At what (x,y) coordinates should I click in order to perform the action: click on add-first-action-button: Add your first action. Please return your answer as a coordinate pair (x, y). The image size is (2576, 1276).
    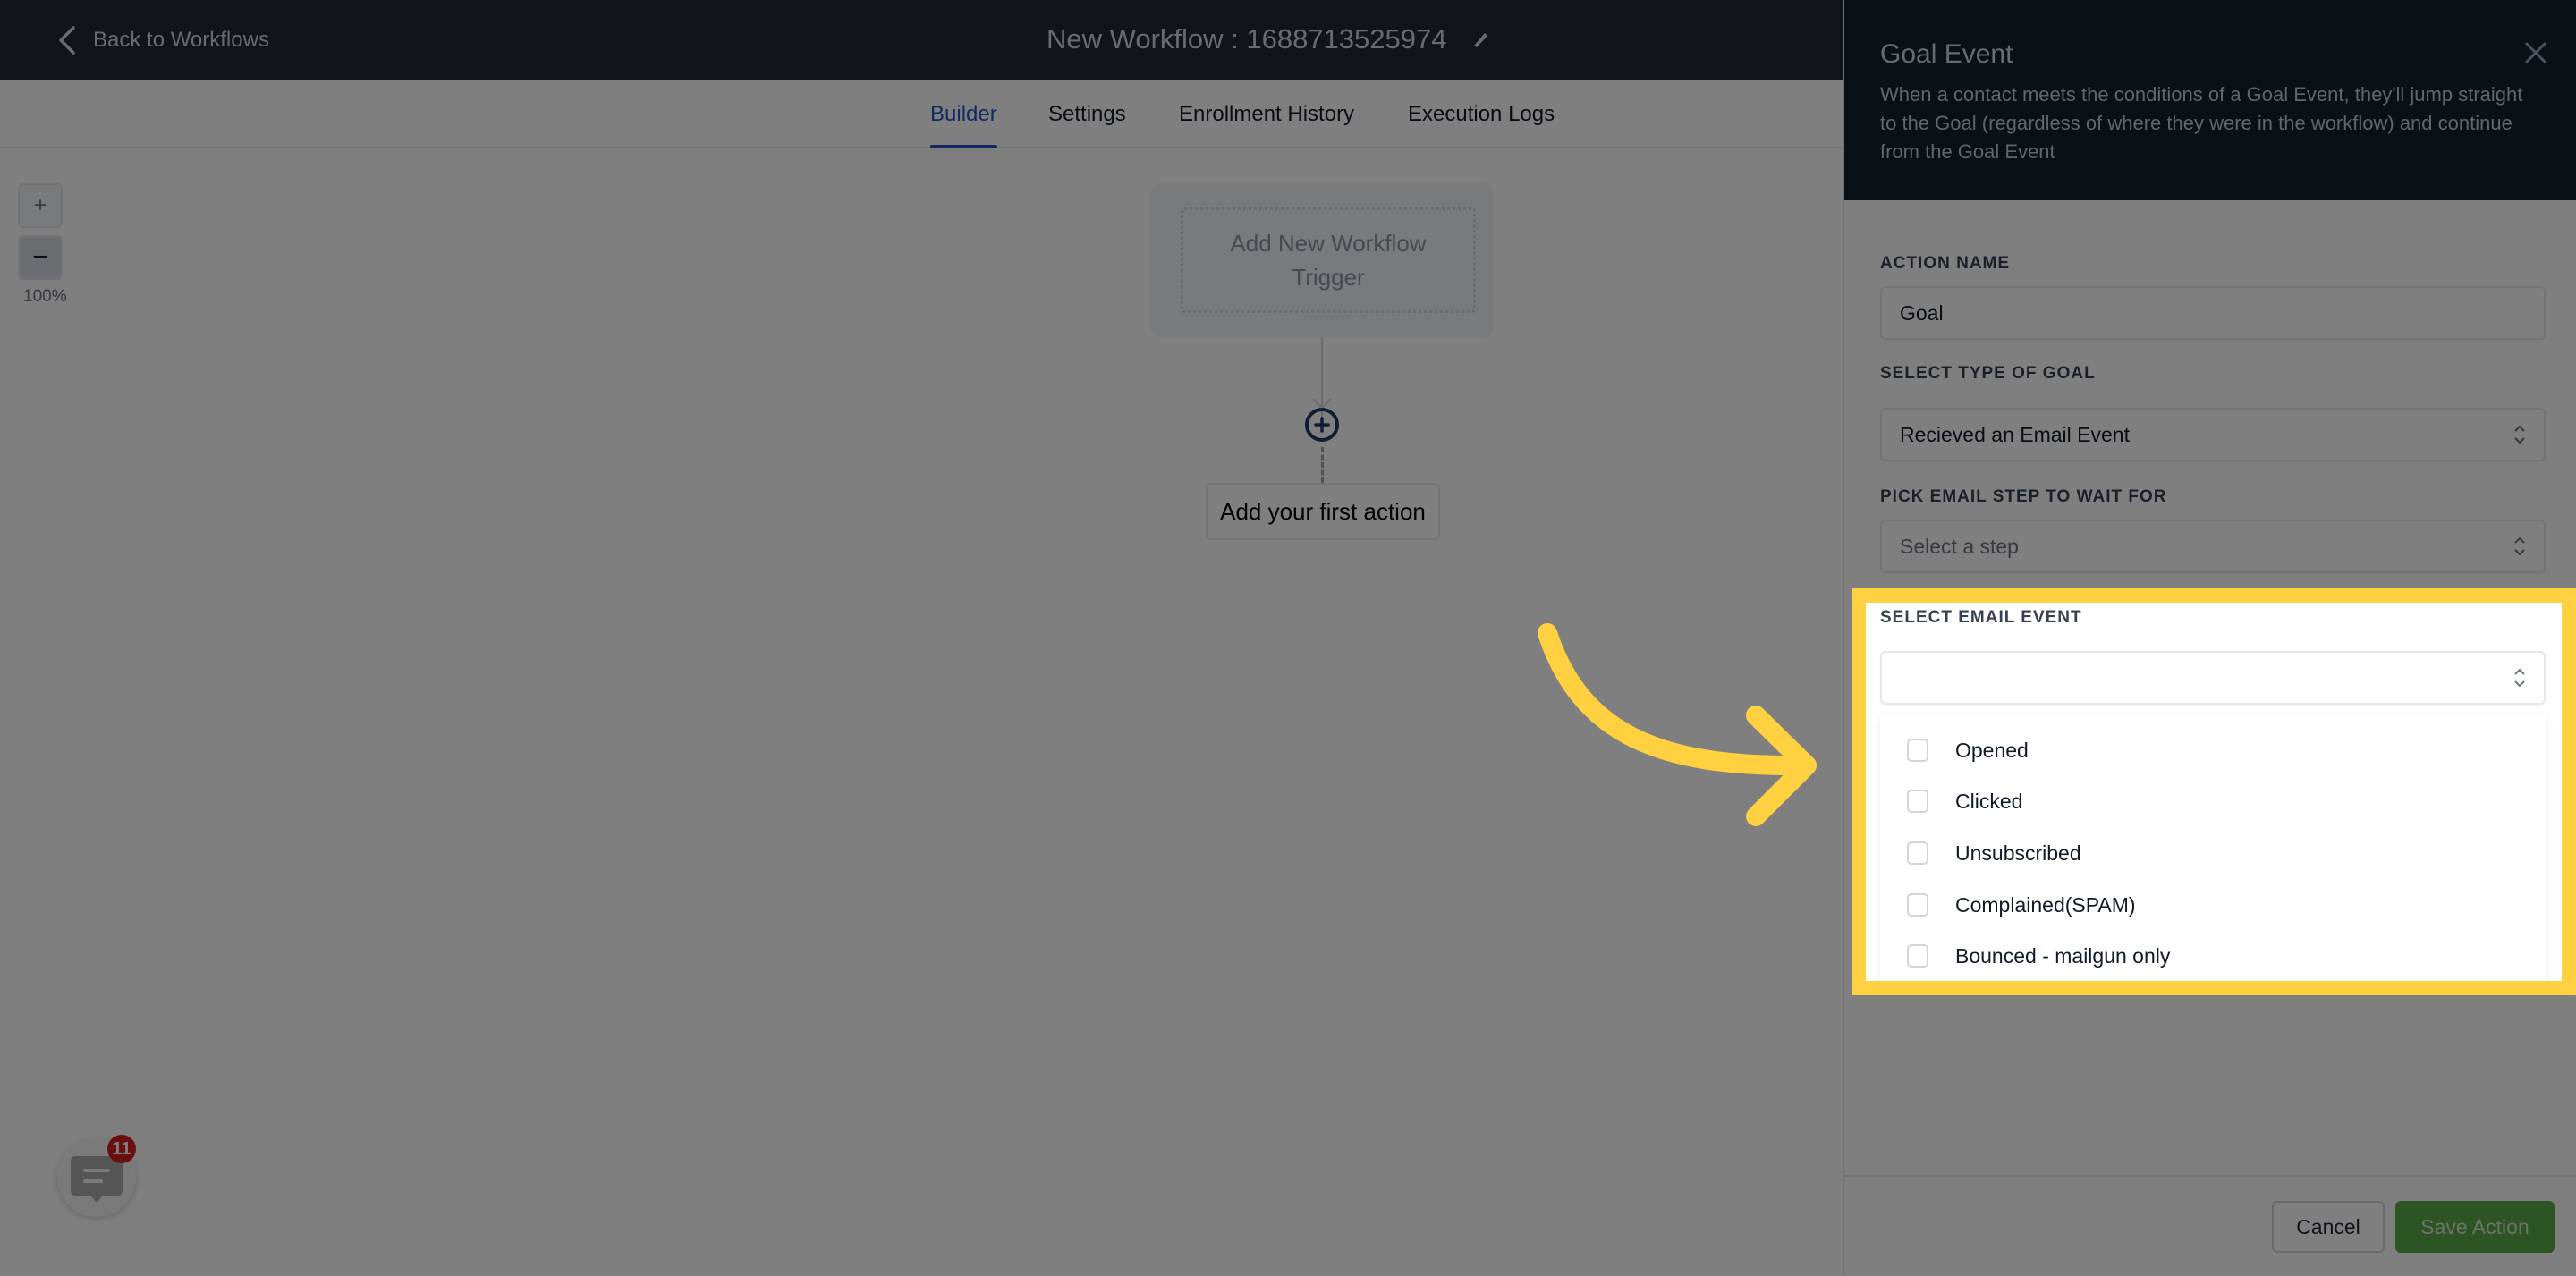
    Looking at the image, I should click on (1323, 512).